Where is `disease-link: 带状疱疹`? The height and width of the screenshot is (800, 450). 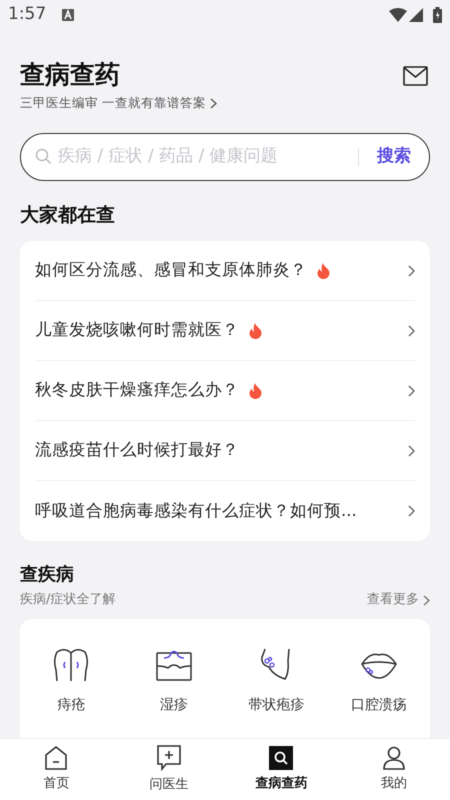 disease-link: 带状疱疹 is located at coordinates (276, 705).